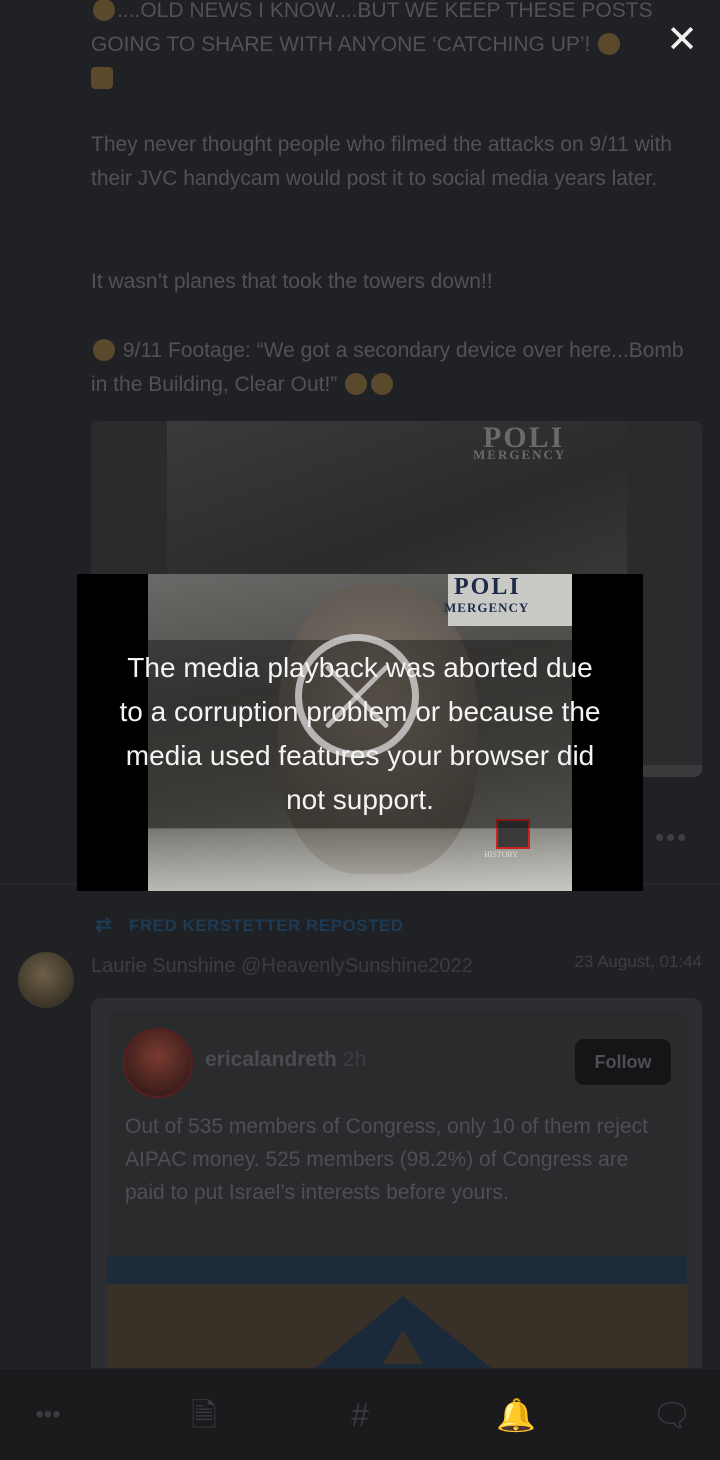 The image size is (720, 1460). I want to click on close-icon: ✕, so click(682, 40).